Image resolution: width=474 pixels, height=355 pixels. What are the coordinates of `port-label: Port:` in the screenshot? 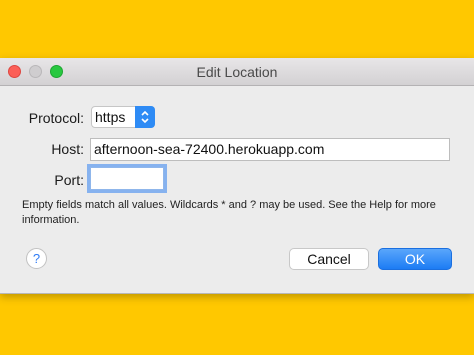 It's located at (69, 180).